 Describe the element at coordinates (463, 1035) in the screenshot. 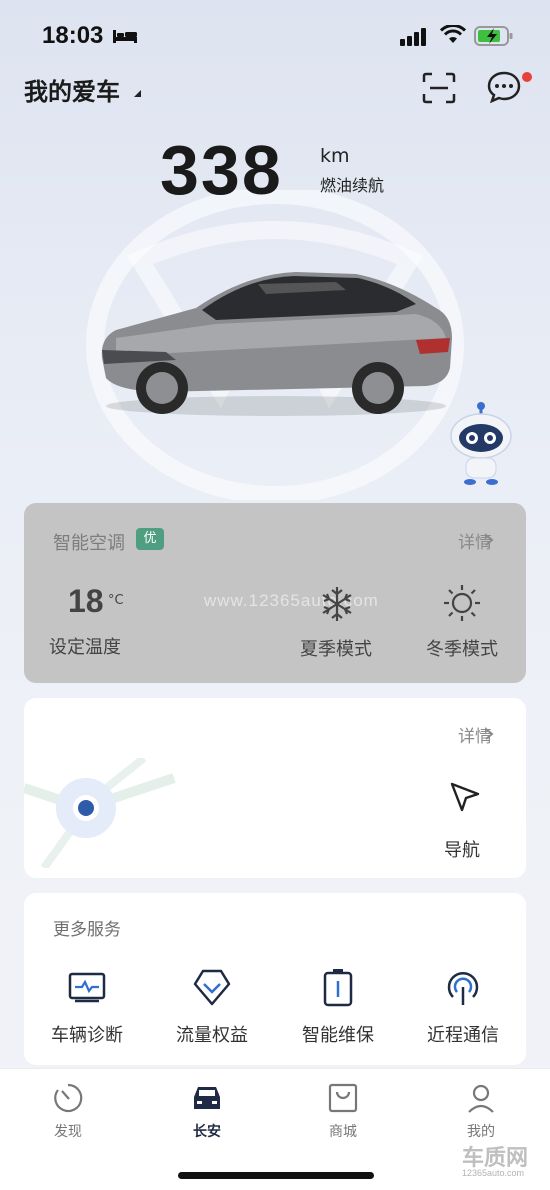

I see `service-label: 近程通信` at that location.